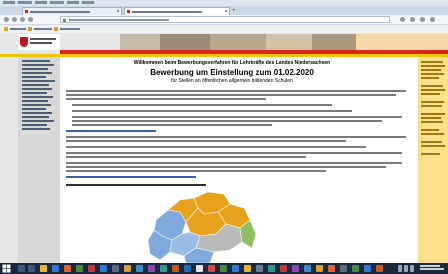 The image size is (448, 274). I want to click on bookmark-label, so click(18, 29).